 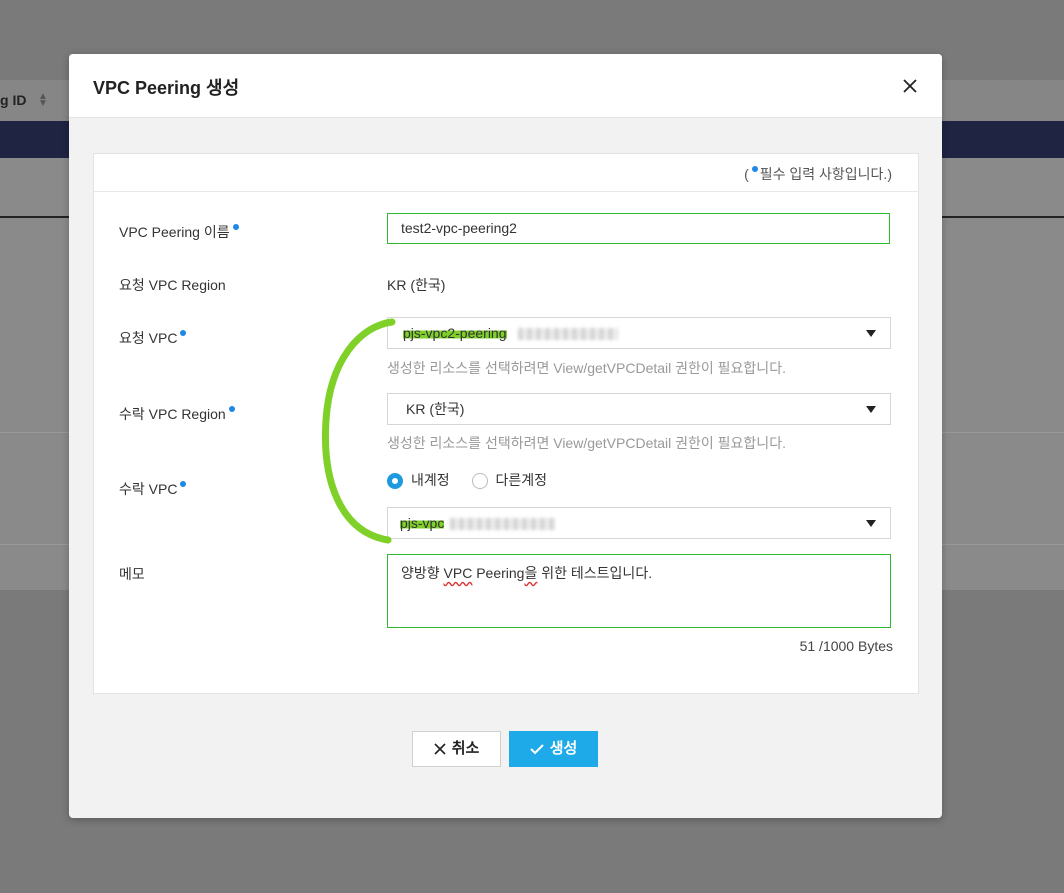 I want to click on radio-my-account: 내계정, so click(x=418, y=480).